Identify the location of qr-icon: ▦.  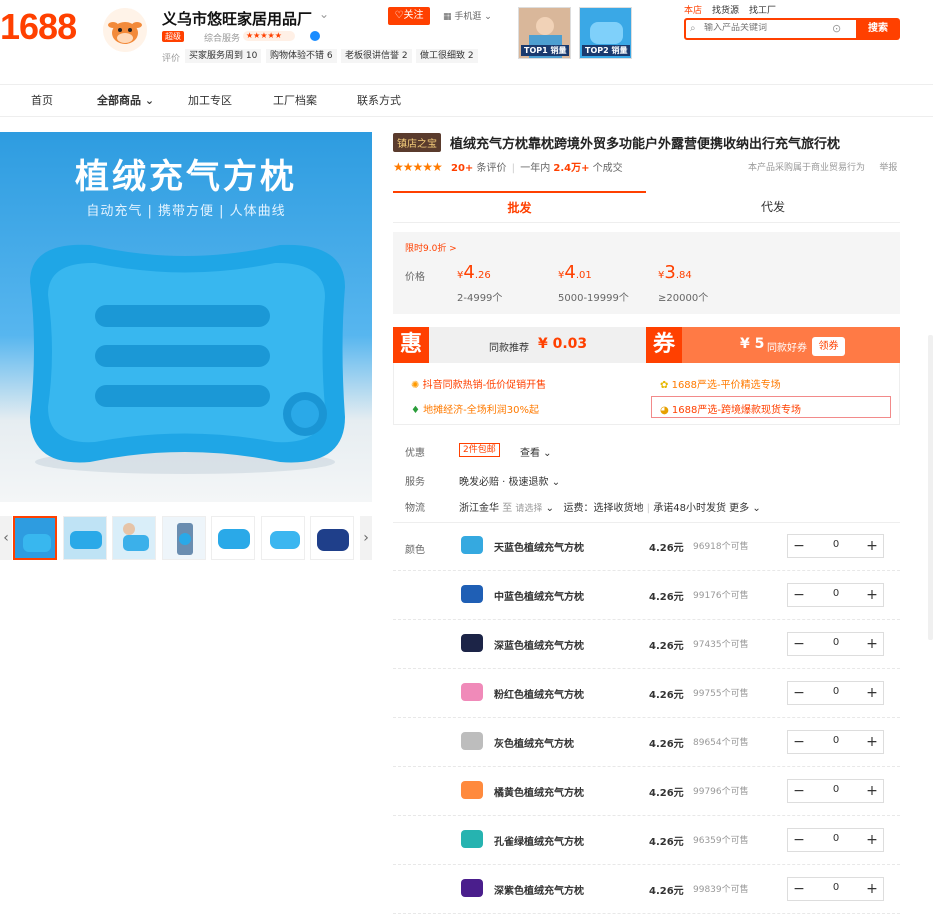
(449, 17).